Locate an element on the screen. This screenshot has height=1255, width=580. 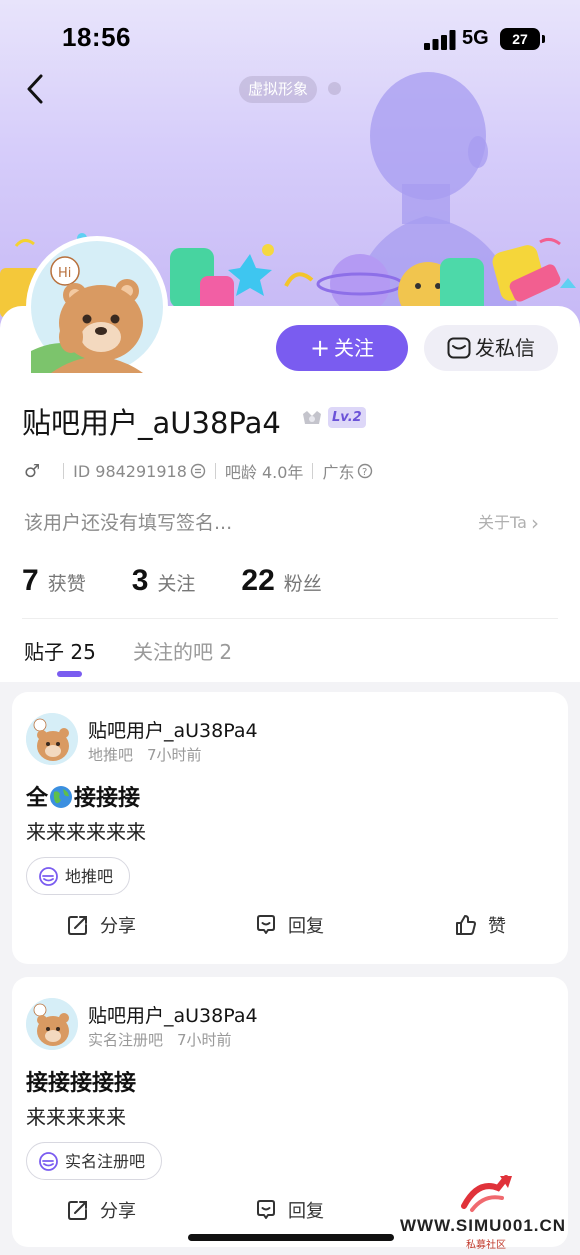
location: 广东 is located at coordinates (338, 472).